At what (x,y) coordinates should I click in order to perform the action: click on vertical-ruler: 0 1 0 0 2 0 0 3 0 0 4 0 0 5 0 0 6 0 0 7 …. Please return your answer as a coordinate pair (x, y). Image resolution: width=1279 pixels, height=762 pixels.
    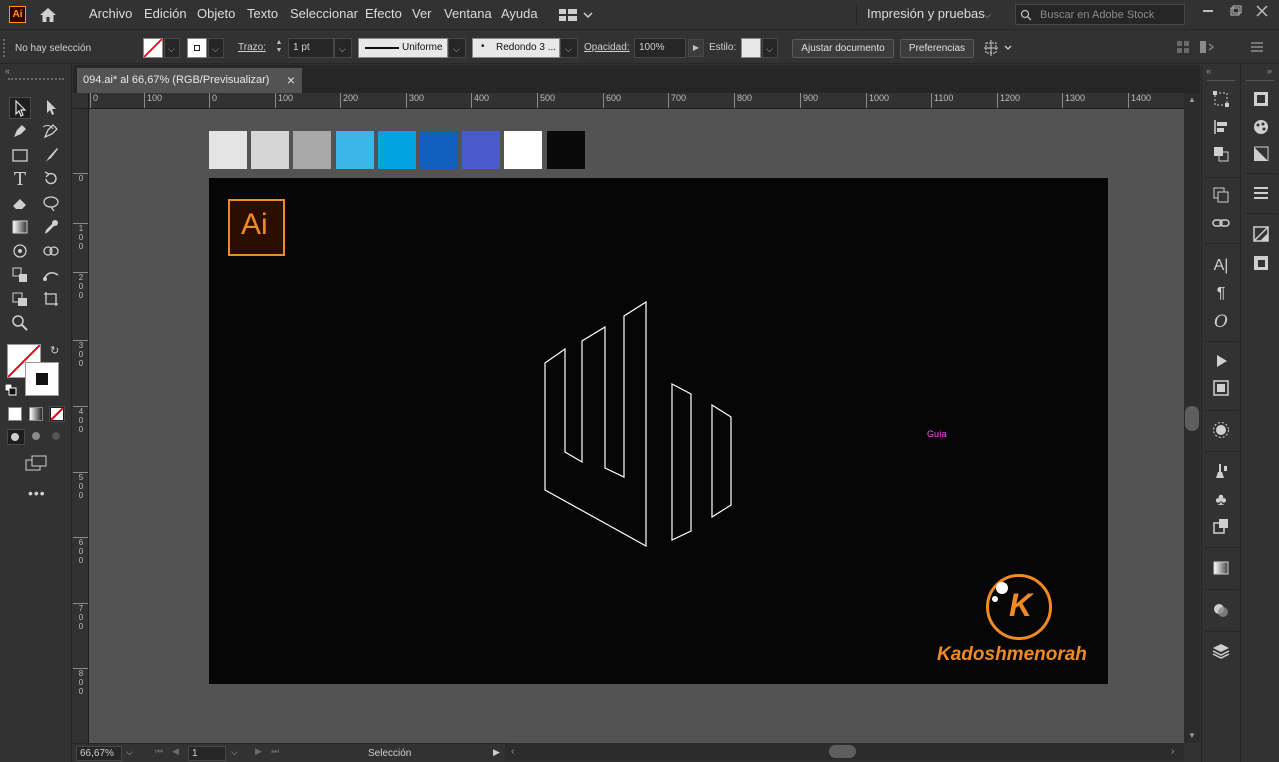
    Looking at the image, I should click on (81, 426).